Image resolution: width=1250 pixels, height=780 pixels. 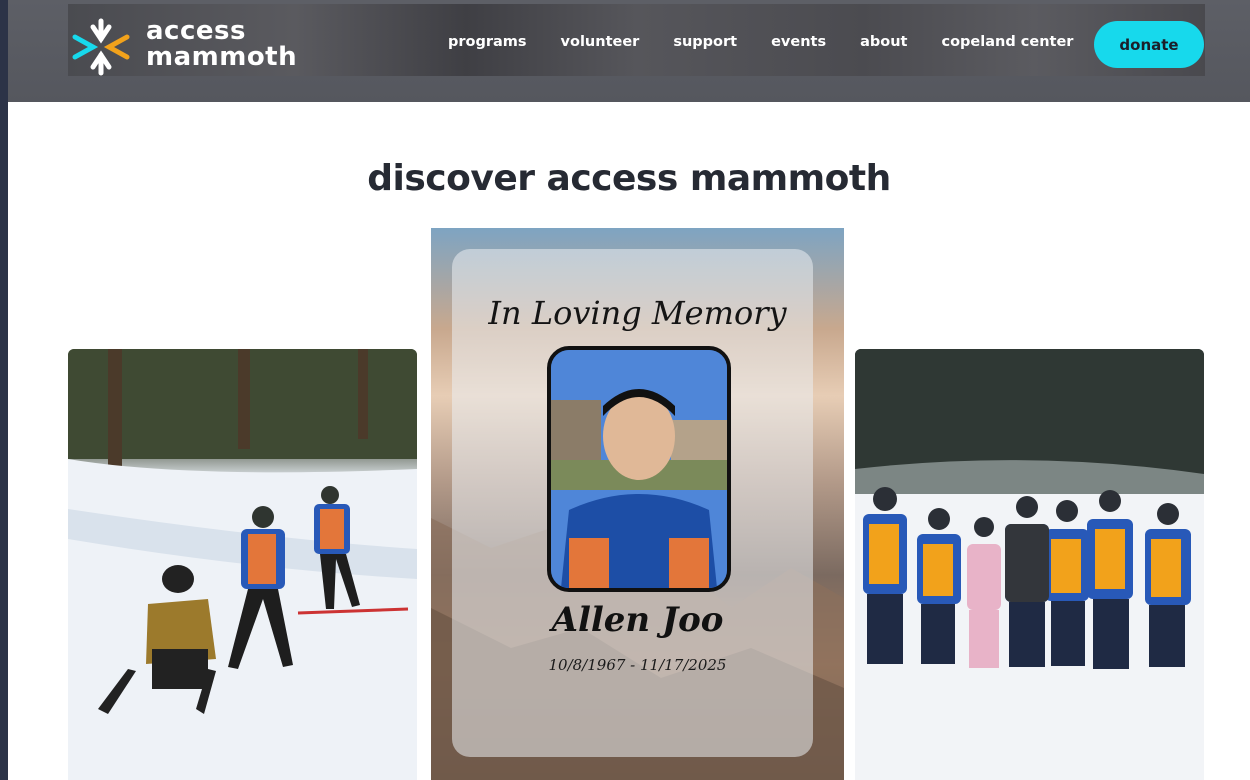 I want to click on nav-support: support, so click(x=705, y=42).